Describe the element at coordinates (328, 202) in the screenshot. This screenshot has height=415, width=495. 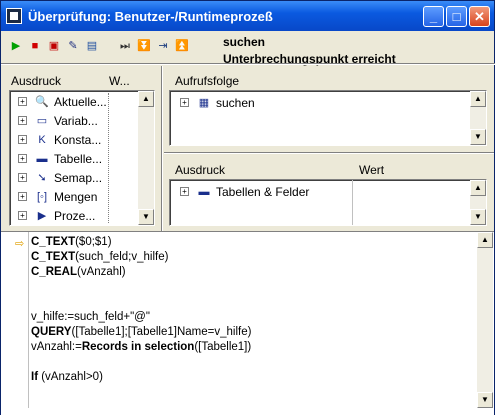
I see `watch-list: + ▬ Tabellen & Felder ▲ ▼` at that location.